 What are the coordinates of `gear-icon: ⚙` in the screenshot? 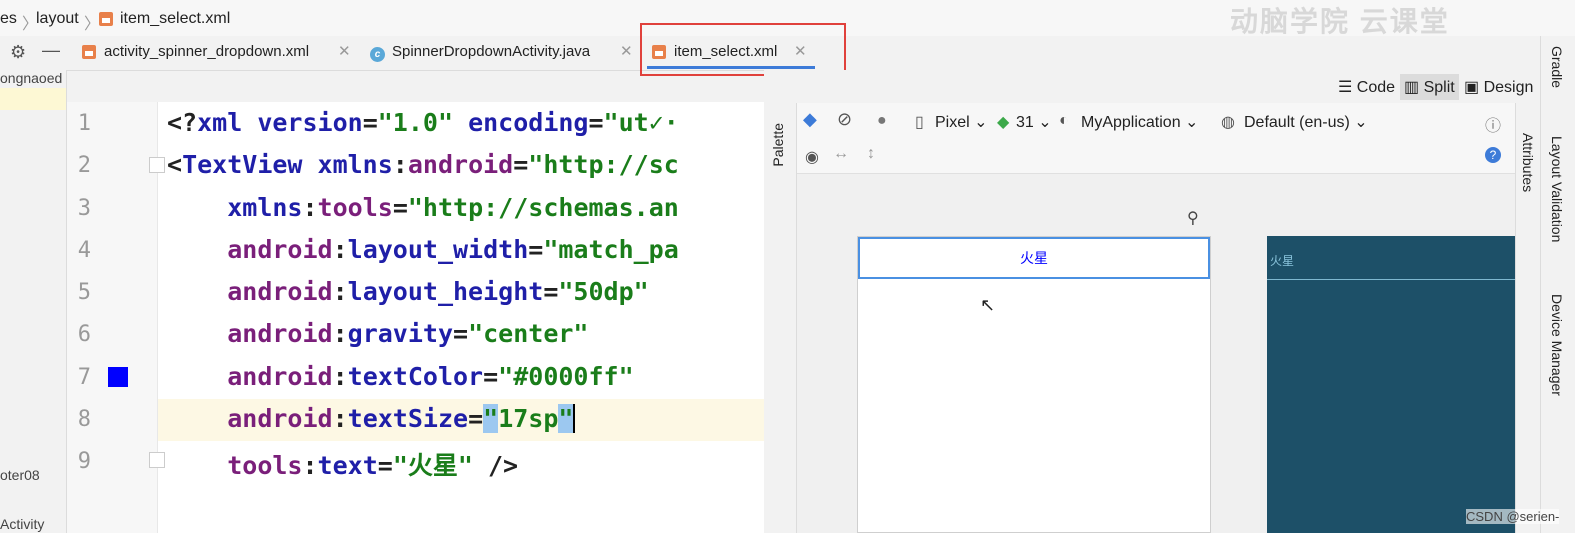 It's located at (18, 52).